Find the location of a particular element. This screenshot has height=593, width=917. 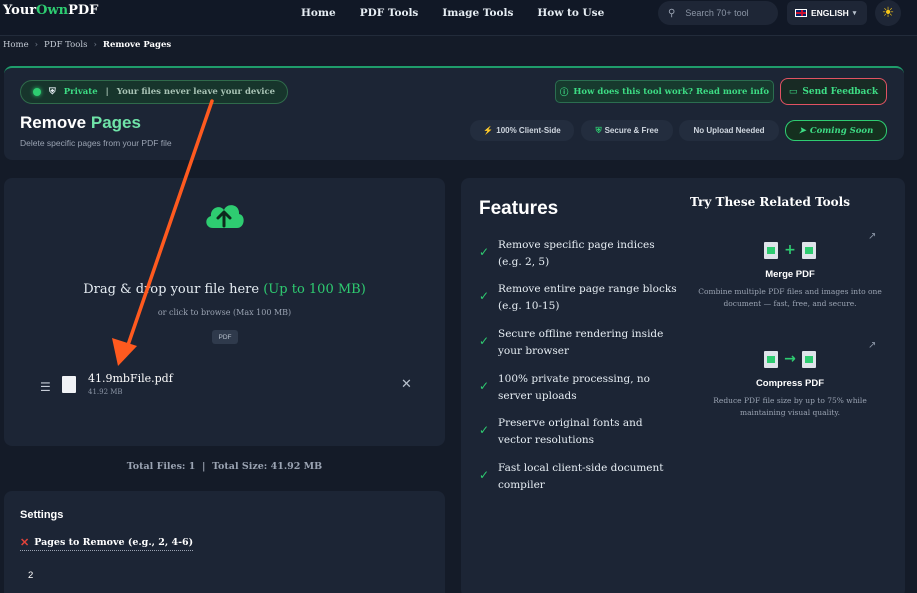

breadcrumb: Home › PDF Tools › Remove Pages is located at coordinates (87, 45).